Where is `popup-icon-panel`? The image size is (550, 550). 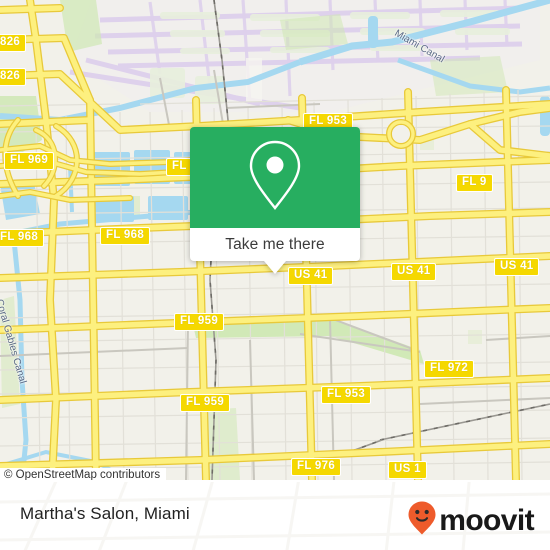
popup-icon-panel is located at coordinates (275, 177).